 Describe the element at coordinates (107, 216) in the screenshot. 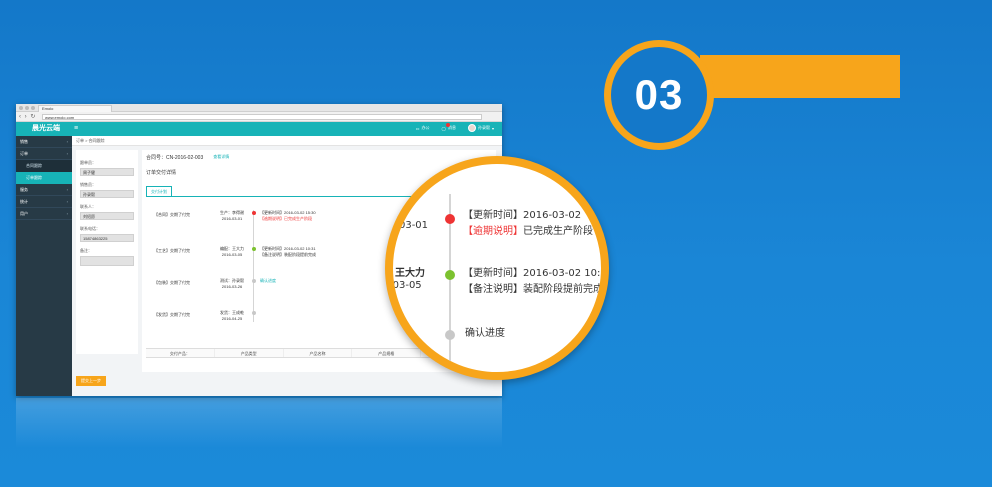

I see `contact-field: 刘绍愿` at that location.